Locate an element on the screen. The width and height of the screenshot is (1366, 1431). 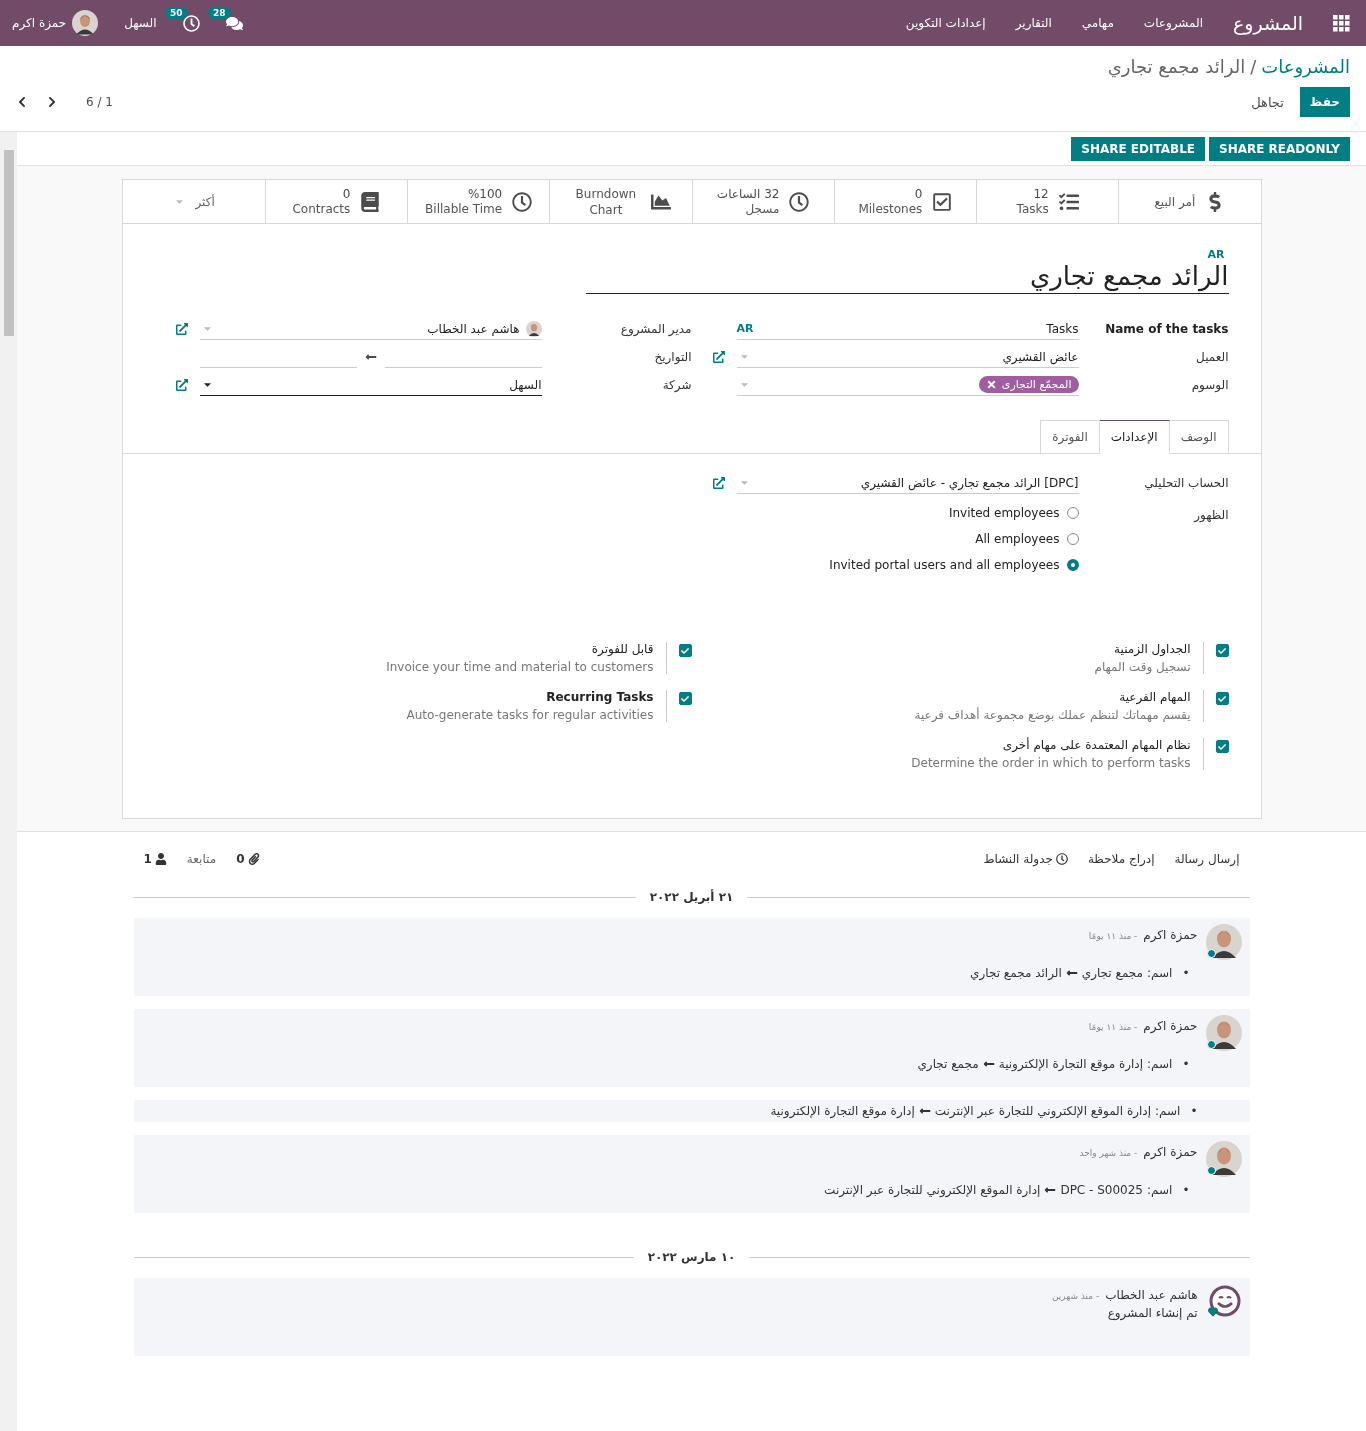
radio-label: Invited employees is located at coordinates (1004, 513).